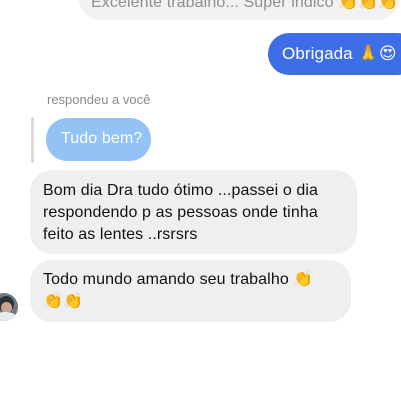  I want to click on sent-message-bubble: Obrigada 🙏😍, so click(334, 54).